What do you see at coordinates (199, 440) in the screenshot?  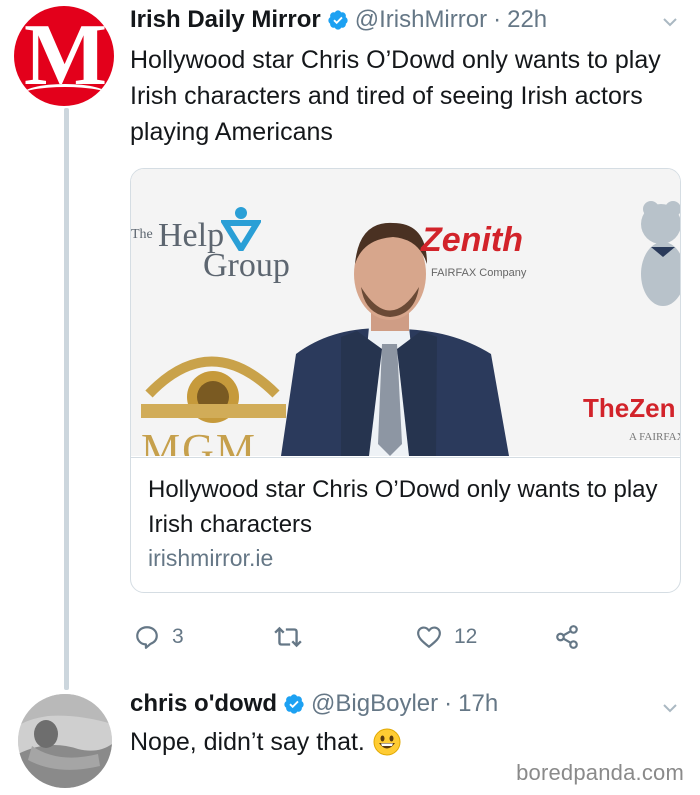 I see `mgm-logo-text: MGM` at bounding box center [199, 440].